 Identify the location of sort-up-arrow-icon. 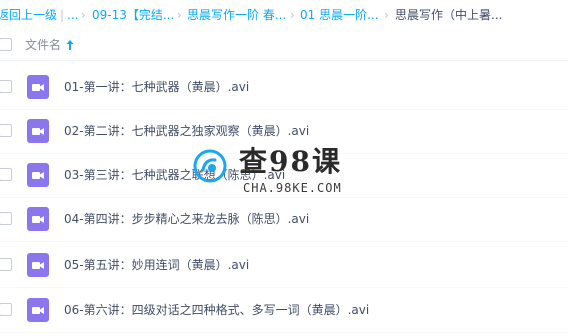
(70, 45).